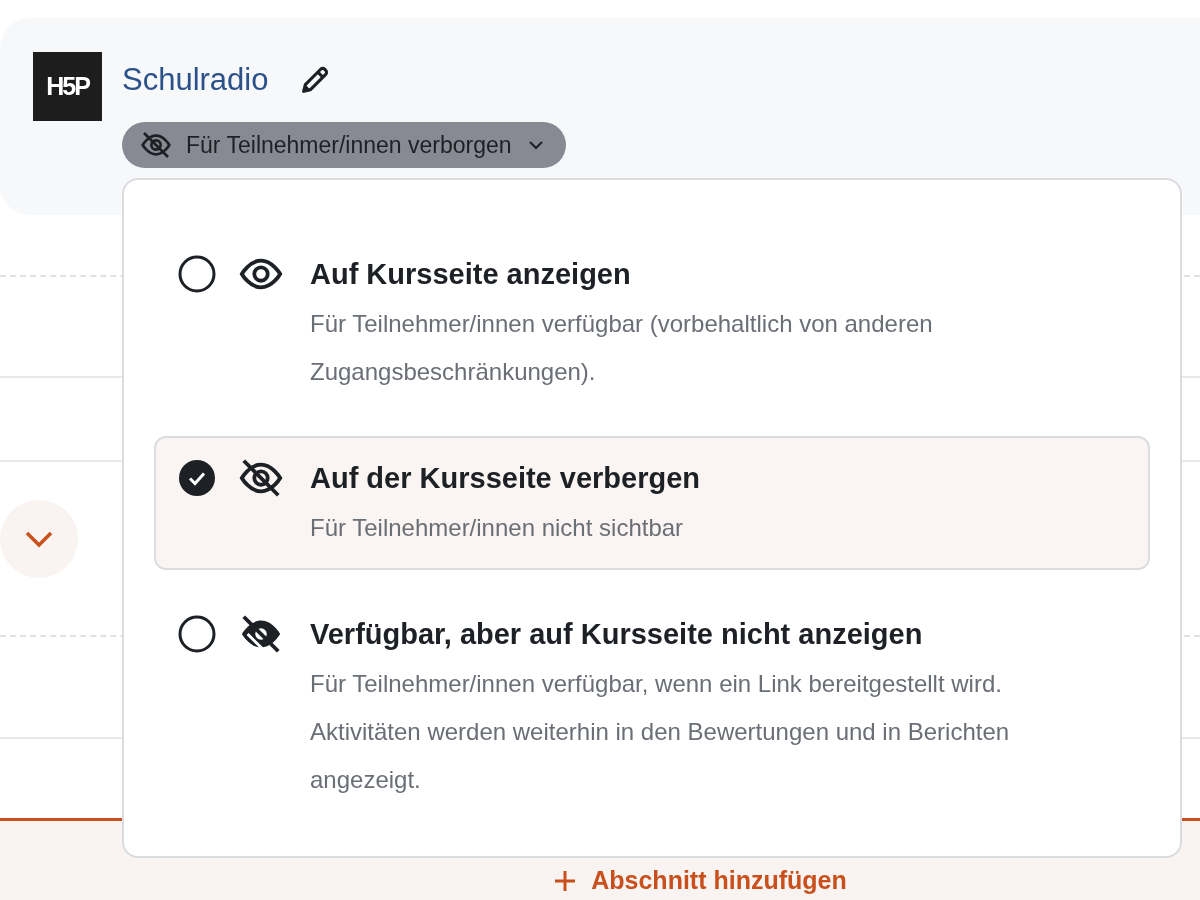 Image resolution: width=1200 pixels, height=900 pixels. Describe the element at coordinates (497, 528) in the screenshot. I see `option-description: Für Teilnehmer/innen nicht sichtbar` at that location.